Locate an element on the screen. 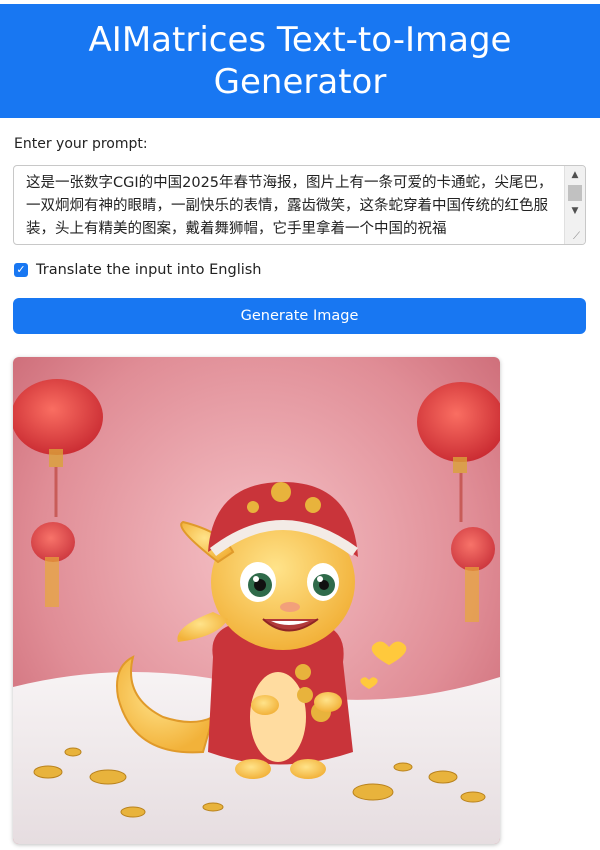 The width and height of the screenshot is (600, 850). translate-checkbox: ✓ is located at coordinates (21, 270).